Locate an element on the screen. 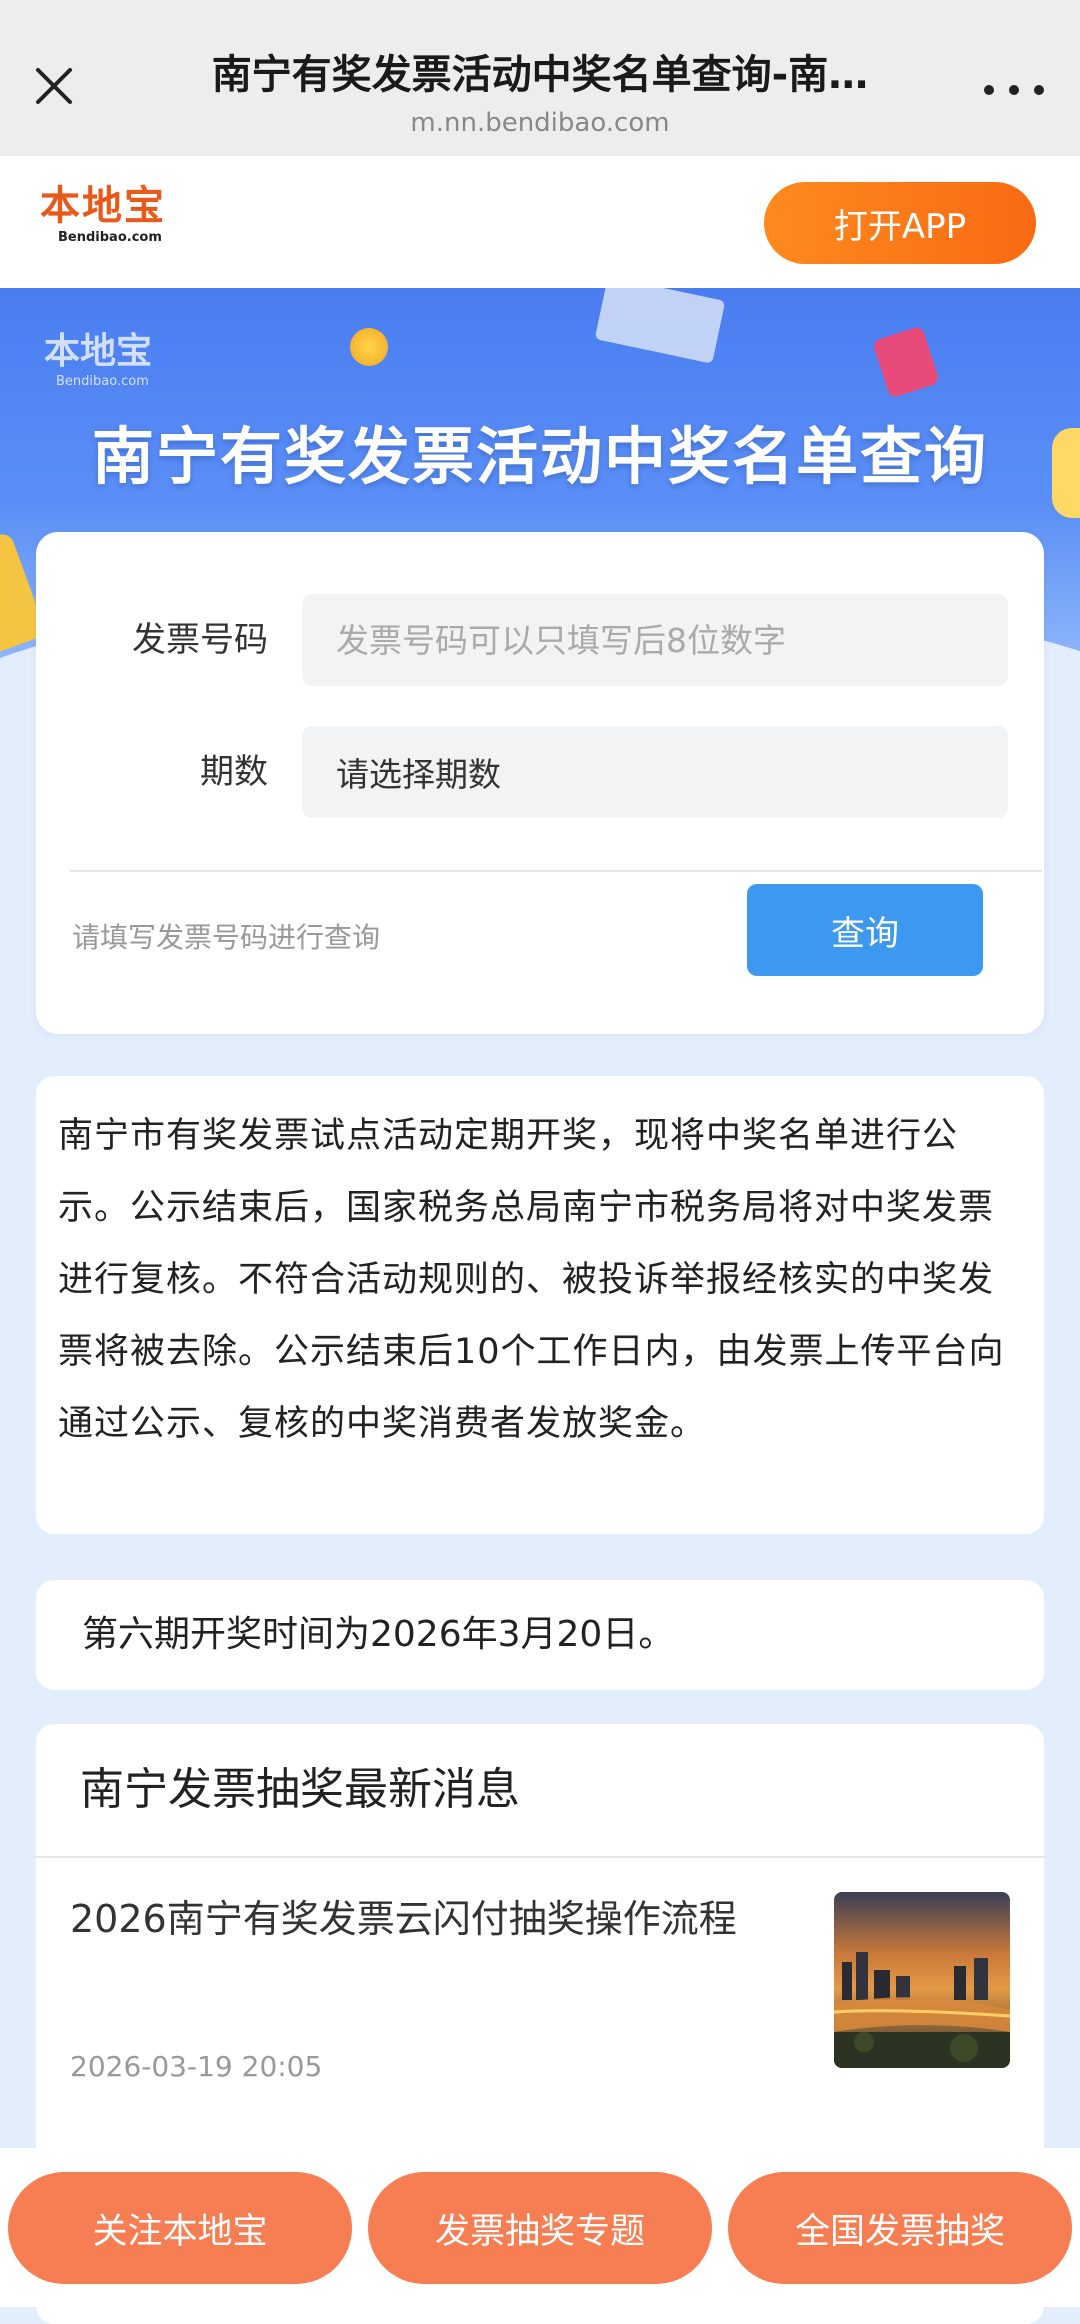 This screenshot has width=1080, height=2324. draw-date-card: 第六期开奖时间为2026年3月20日。 is located at coordinates (540, 1635).